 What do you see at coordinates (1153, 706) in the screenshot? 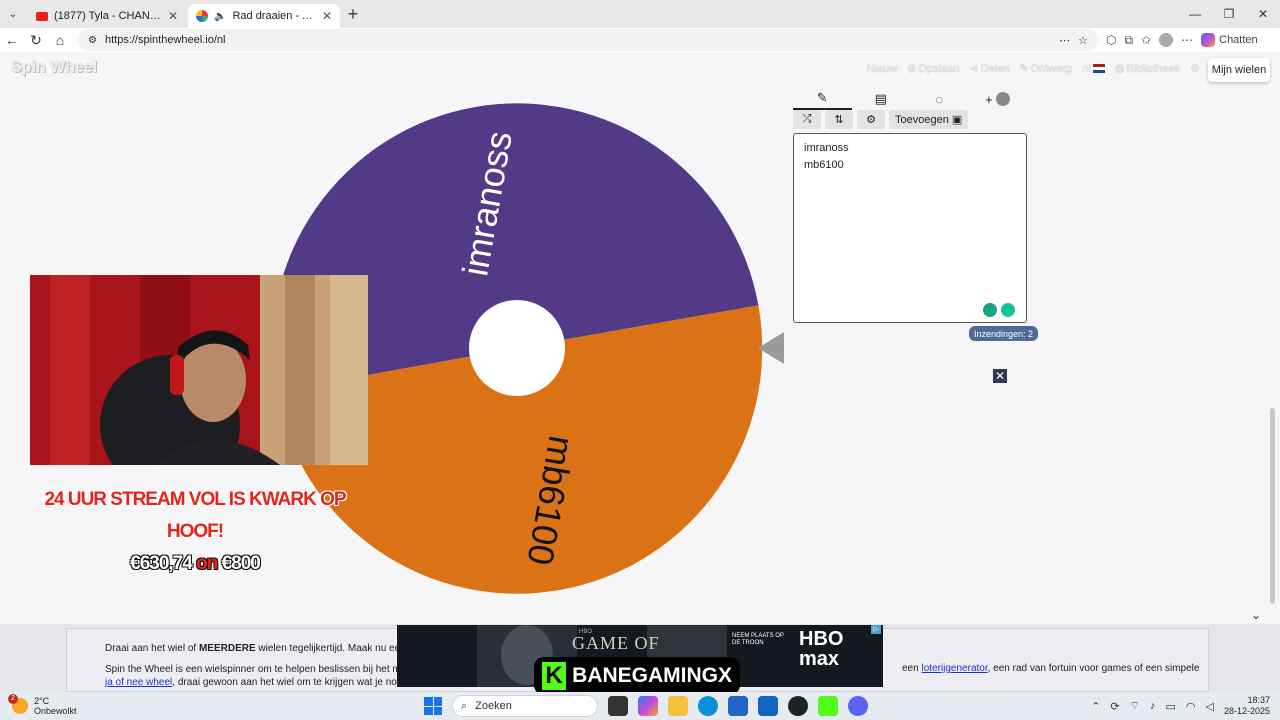
I see `mic-icon: ♪` at bounding box center [1153, 706].